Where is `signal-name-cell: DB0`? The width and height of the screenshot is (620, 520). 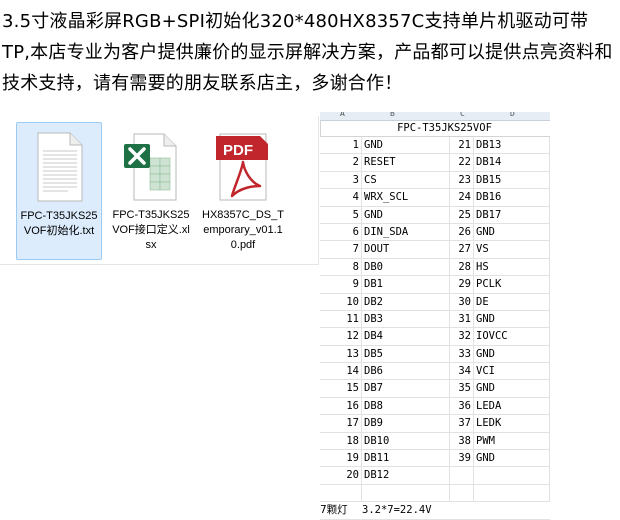
signal-name-cell: DB0 is located at coordinates (406, 267).